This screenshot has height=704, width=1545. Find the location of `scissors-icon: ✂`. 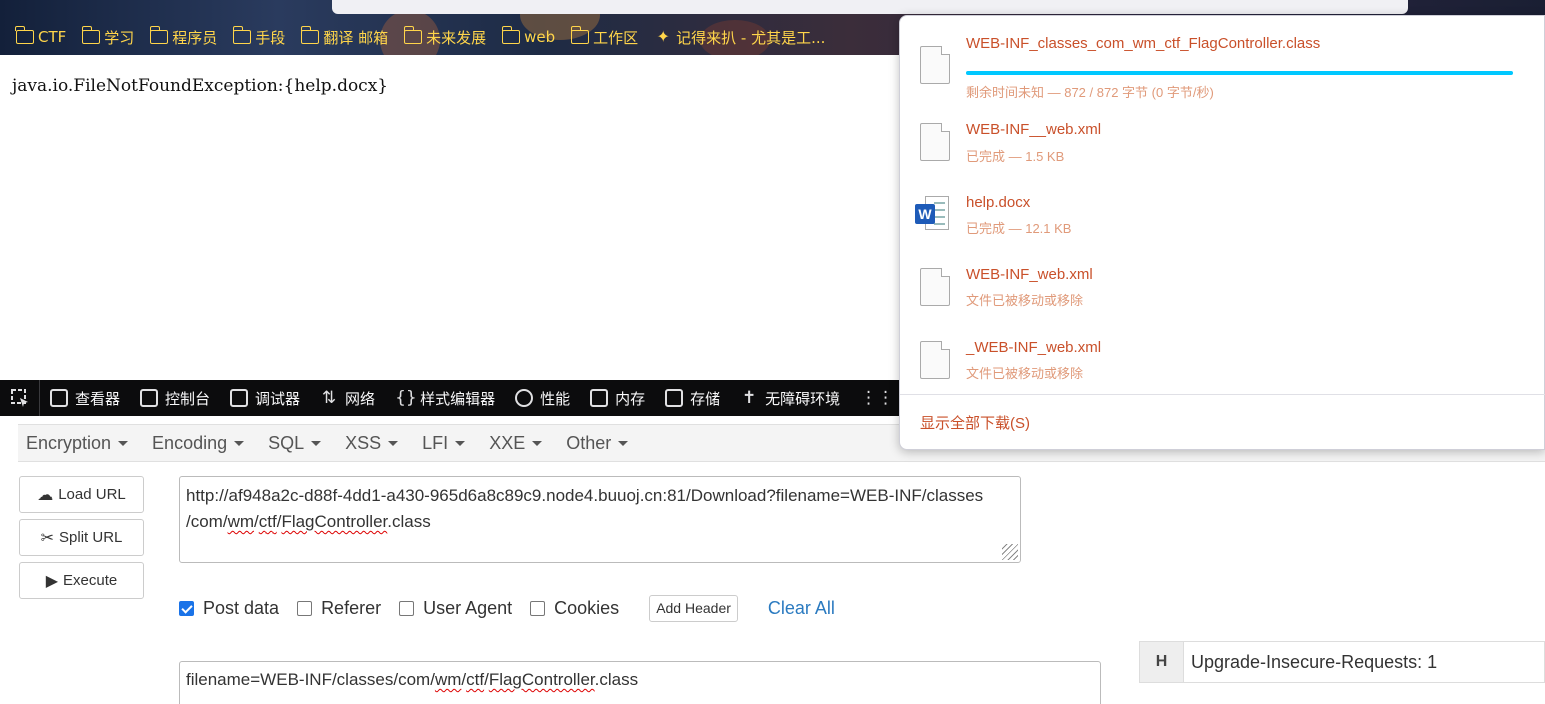

scissors-icon: ✂ is located at coordinates (47, 538).